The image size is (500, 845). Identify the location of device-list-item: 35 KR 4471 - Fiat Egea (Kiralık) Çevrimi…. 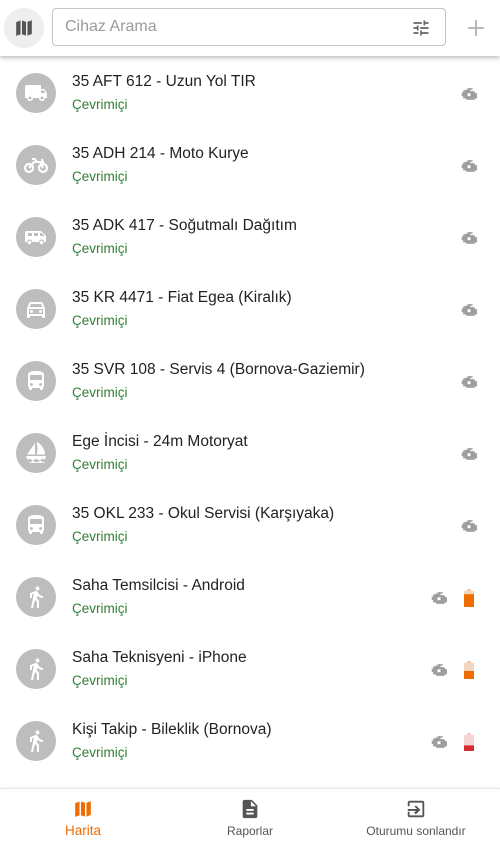
(250, 309).